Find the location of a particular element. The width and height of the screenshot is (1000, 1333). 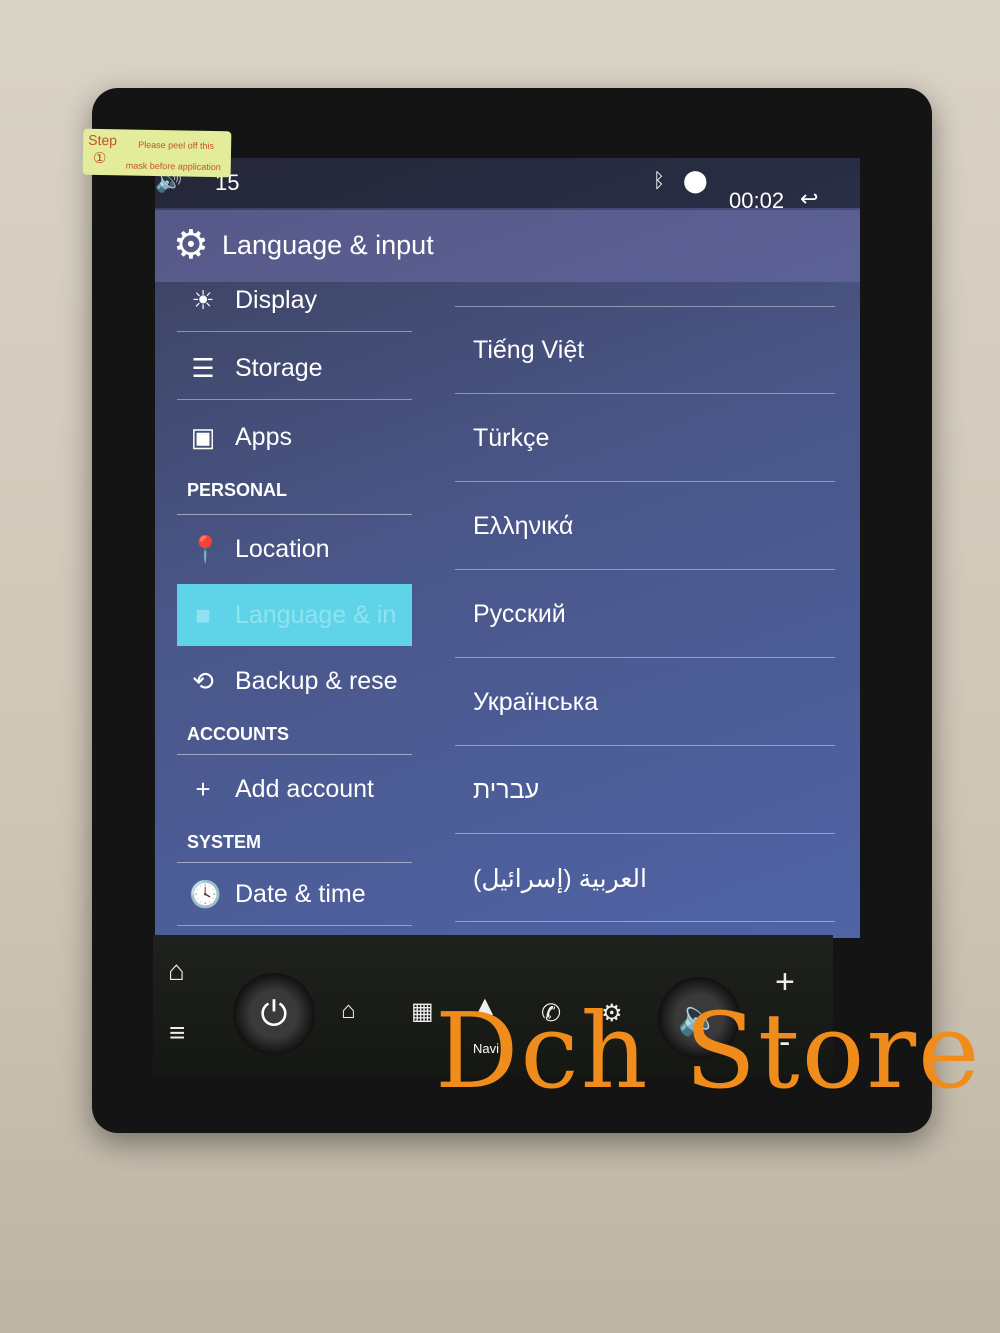

backup-icon: ⟲ is located at coordinates (203, 680).